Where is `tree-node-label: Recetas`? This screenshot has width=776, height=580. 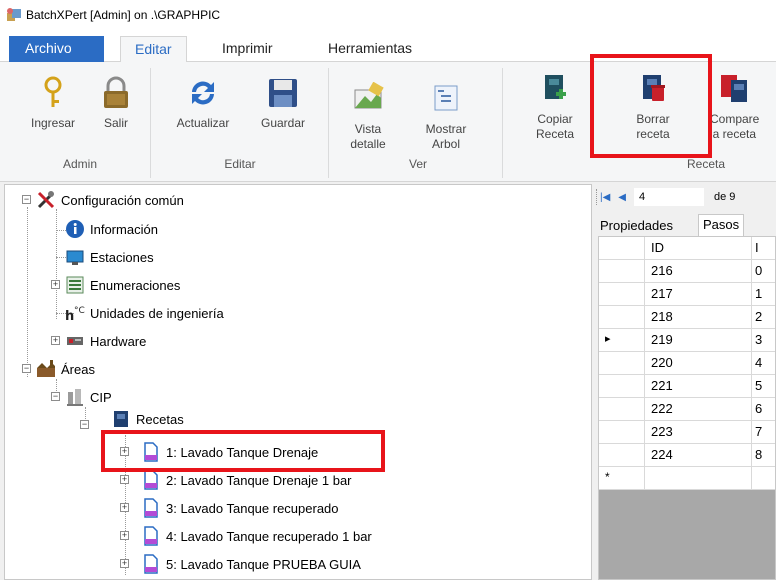 tree-node-label: Recetas is located at coordinates (160, 419).